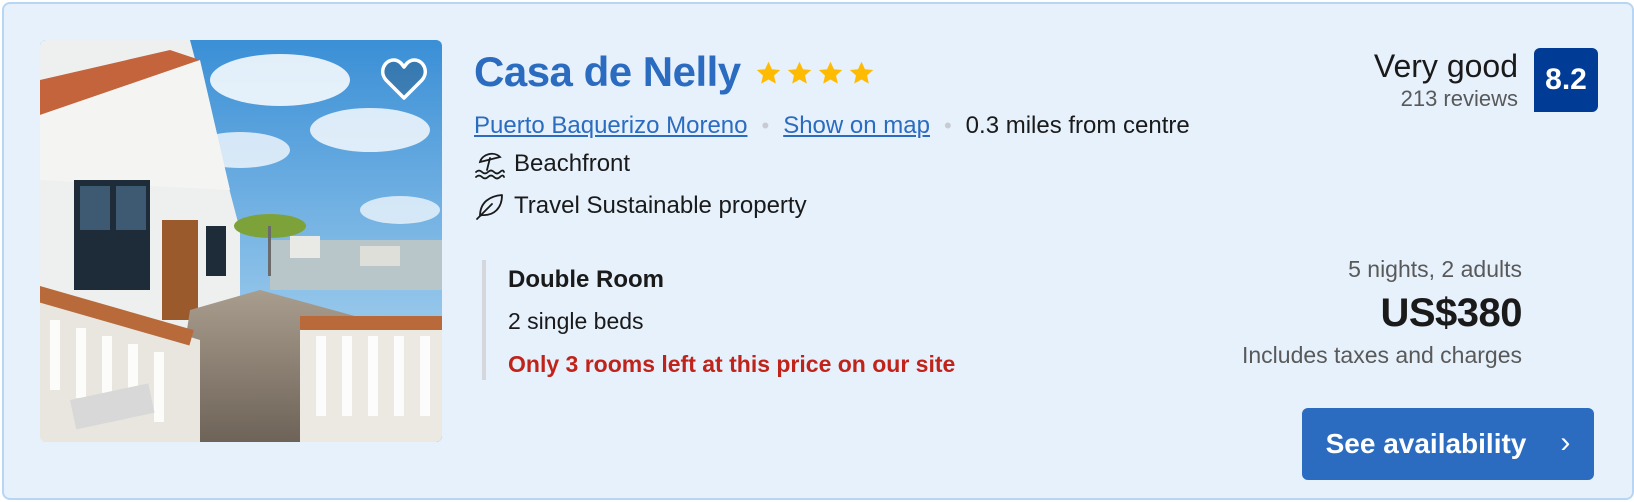  What do you see at coordinates (490, 164) in the screenshot?
I see `beach-umbrella-icon` at bounding box center [490, 164].